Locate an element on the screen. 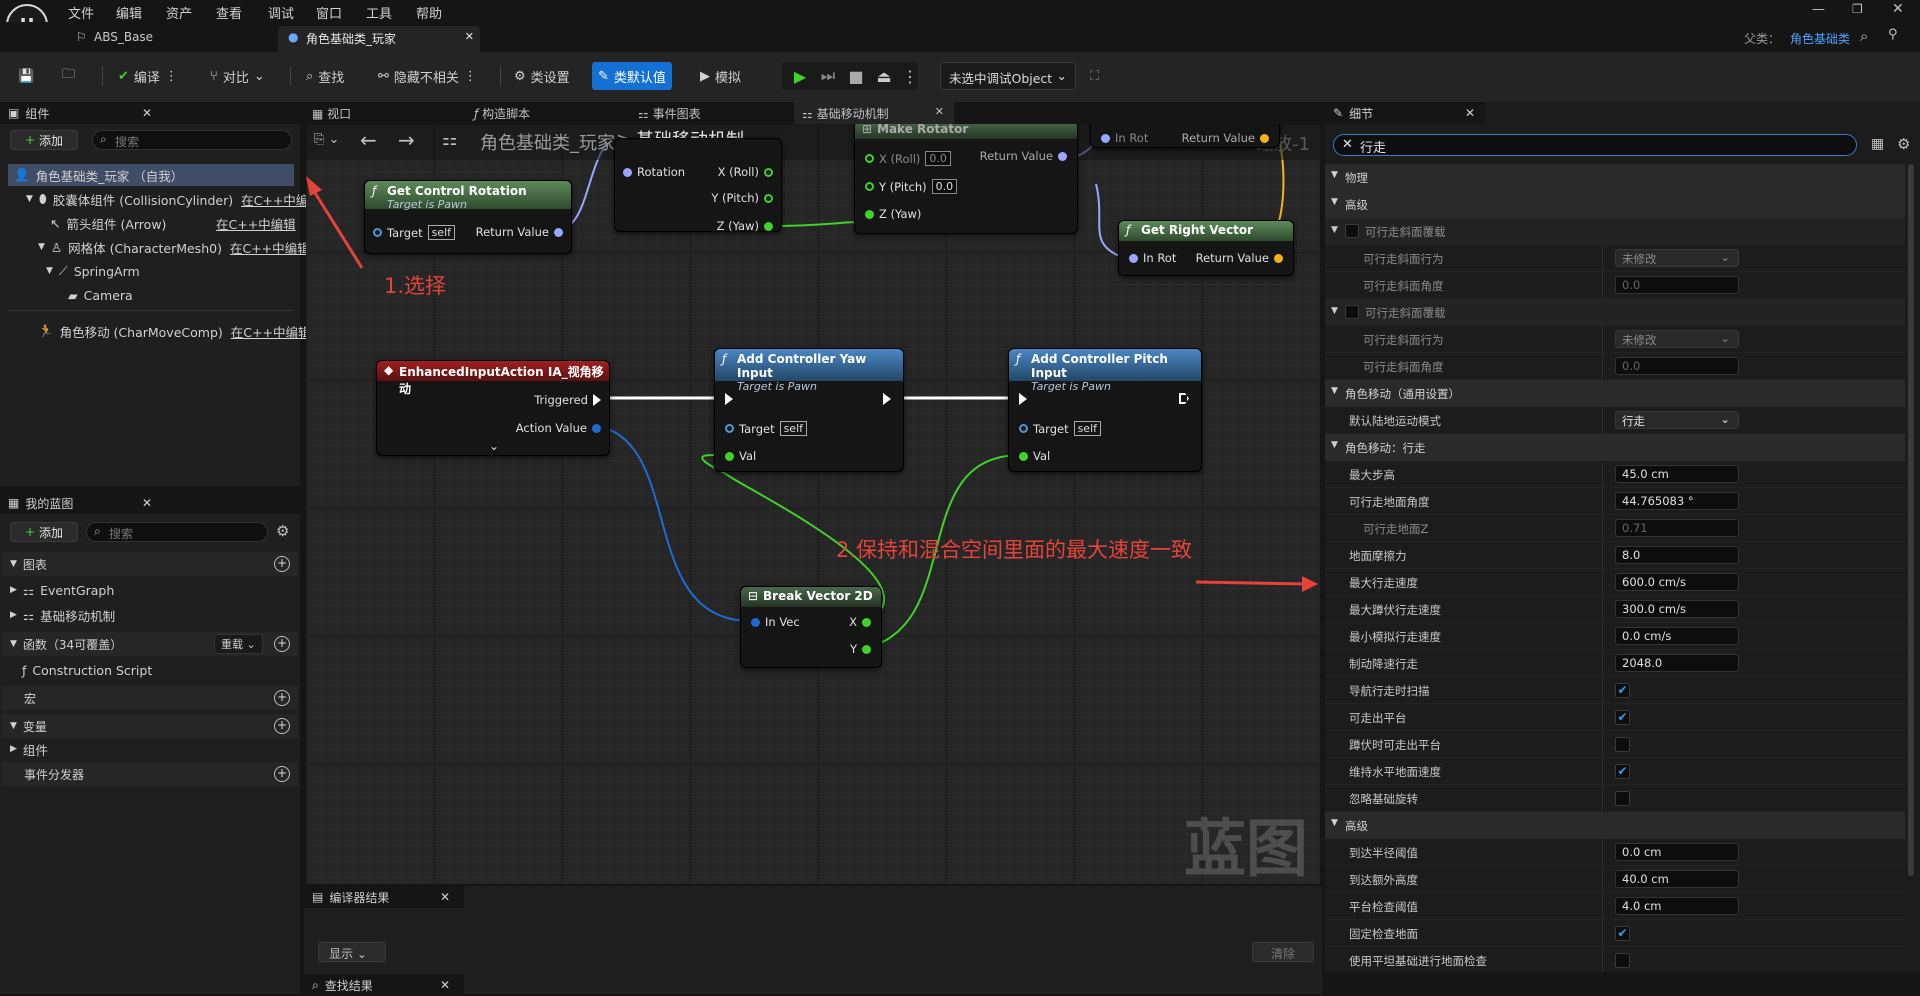  component-arrow: ↖ 箭头组件 (Arrow) is located at coordinates (108, 223).